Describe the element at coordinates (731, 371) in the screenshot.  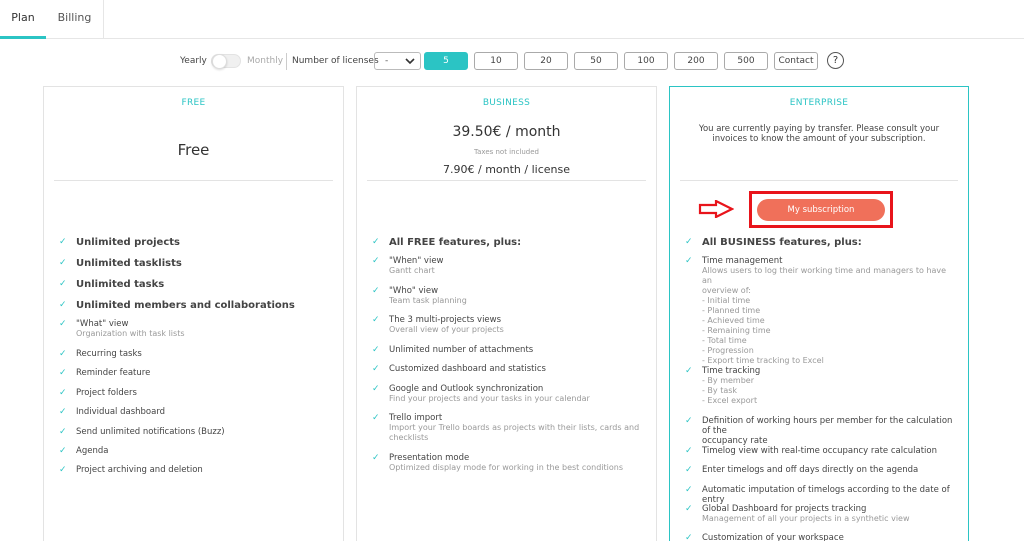
I see `feature-label: Time tracking` at that location.